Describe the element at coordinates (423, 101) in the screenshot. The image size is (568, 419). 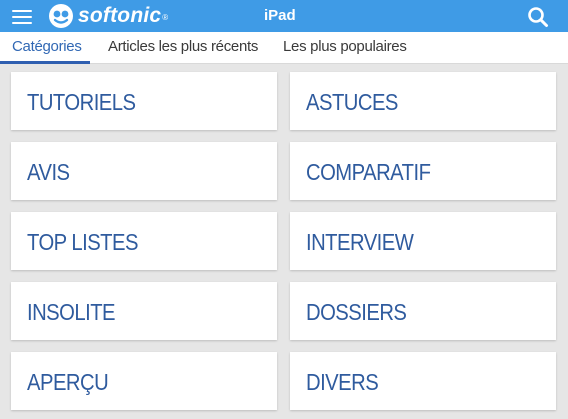
I see `category-card-astuces: ASTUCES` at that location.